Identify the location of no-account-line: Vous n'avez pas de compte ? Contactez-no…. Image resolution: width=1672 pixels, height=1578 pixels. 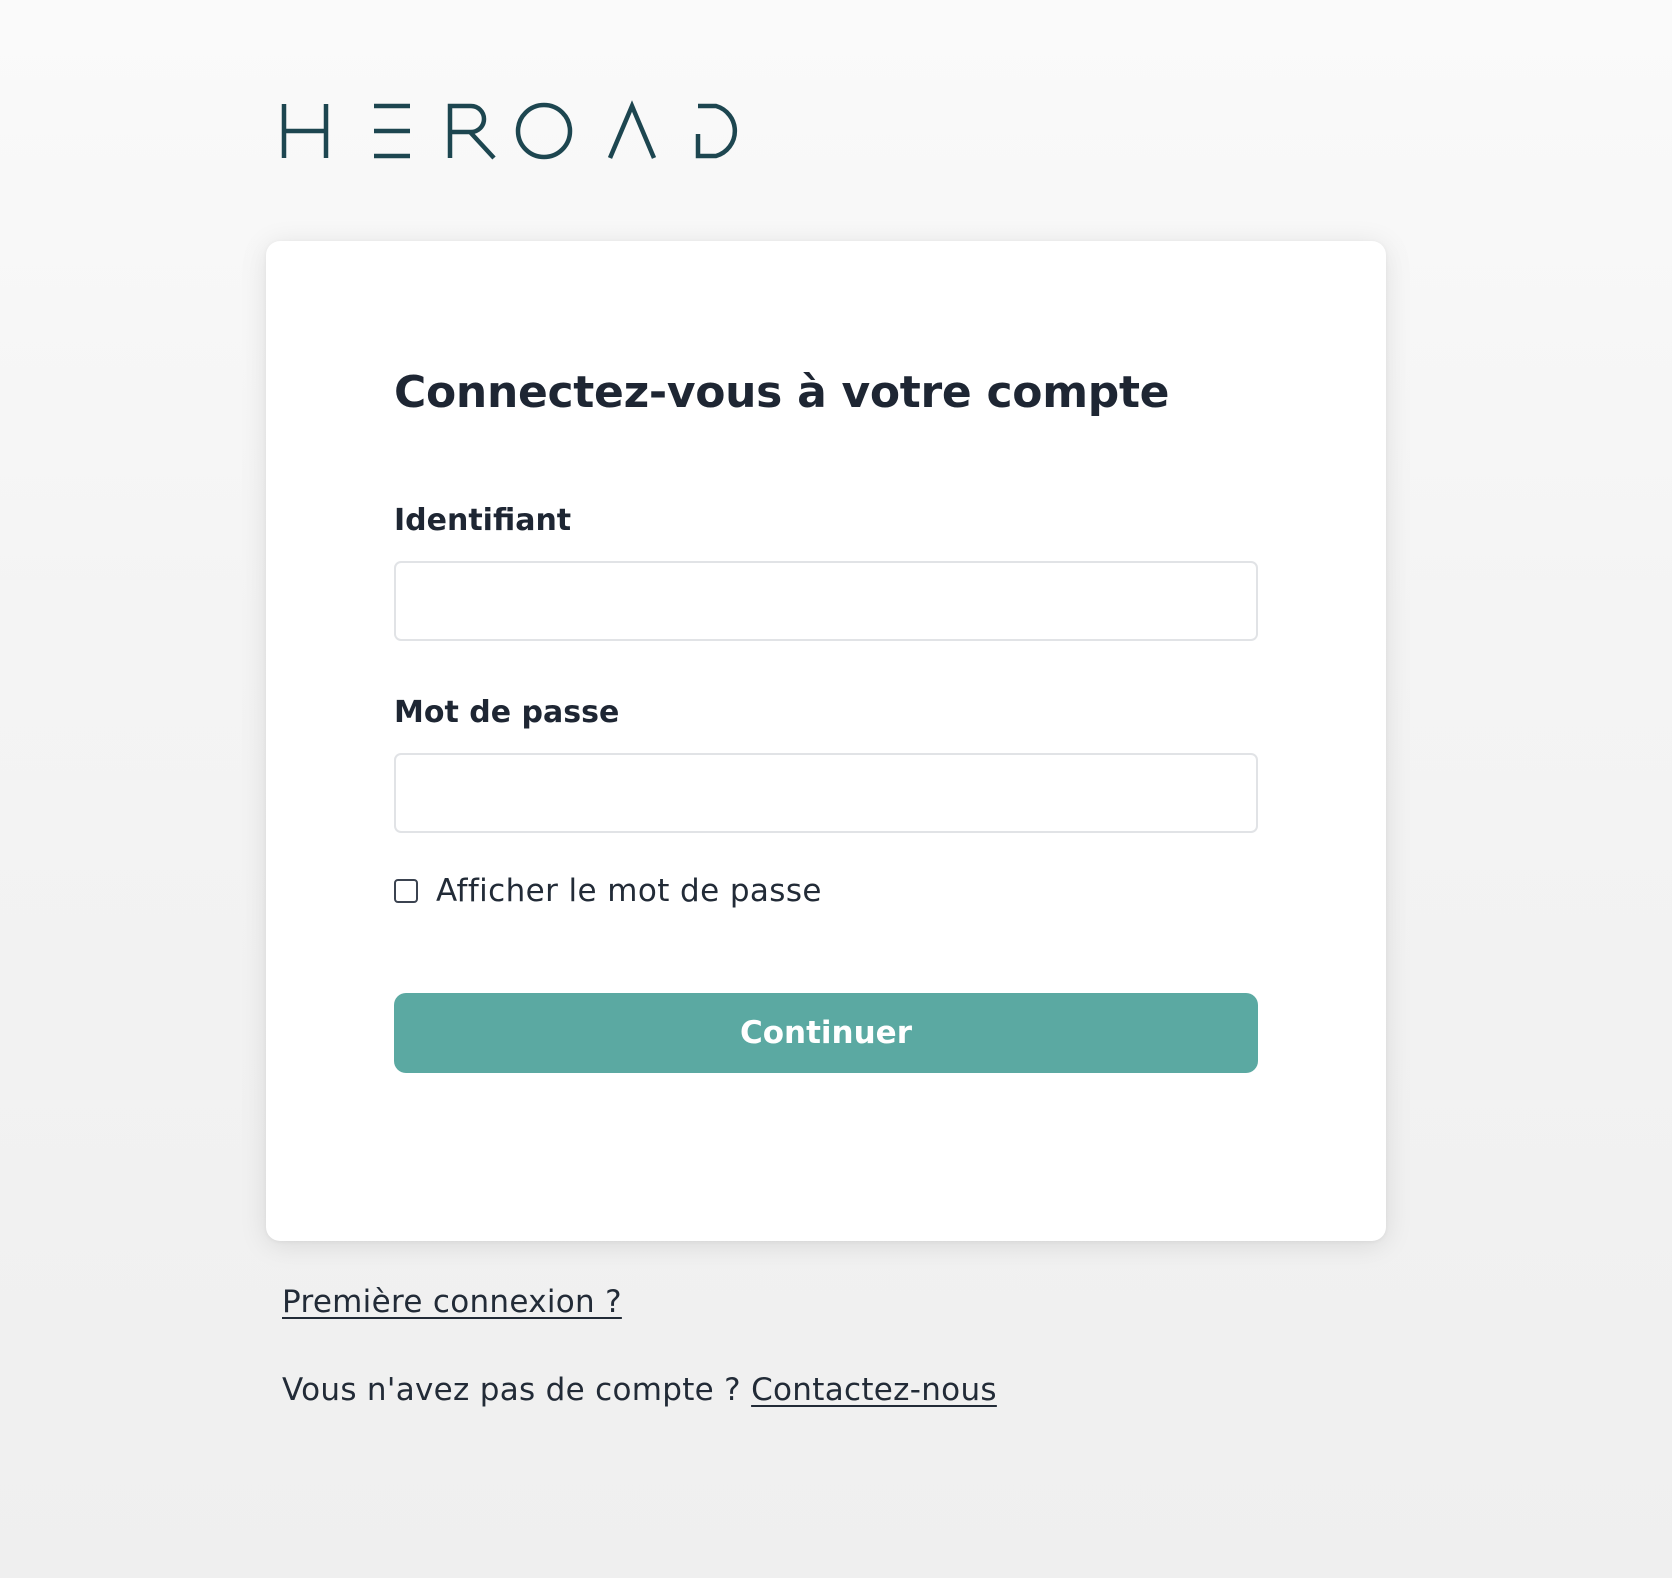
(639, 1390).